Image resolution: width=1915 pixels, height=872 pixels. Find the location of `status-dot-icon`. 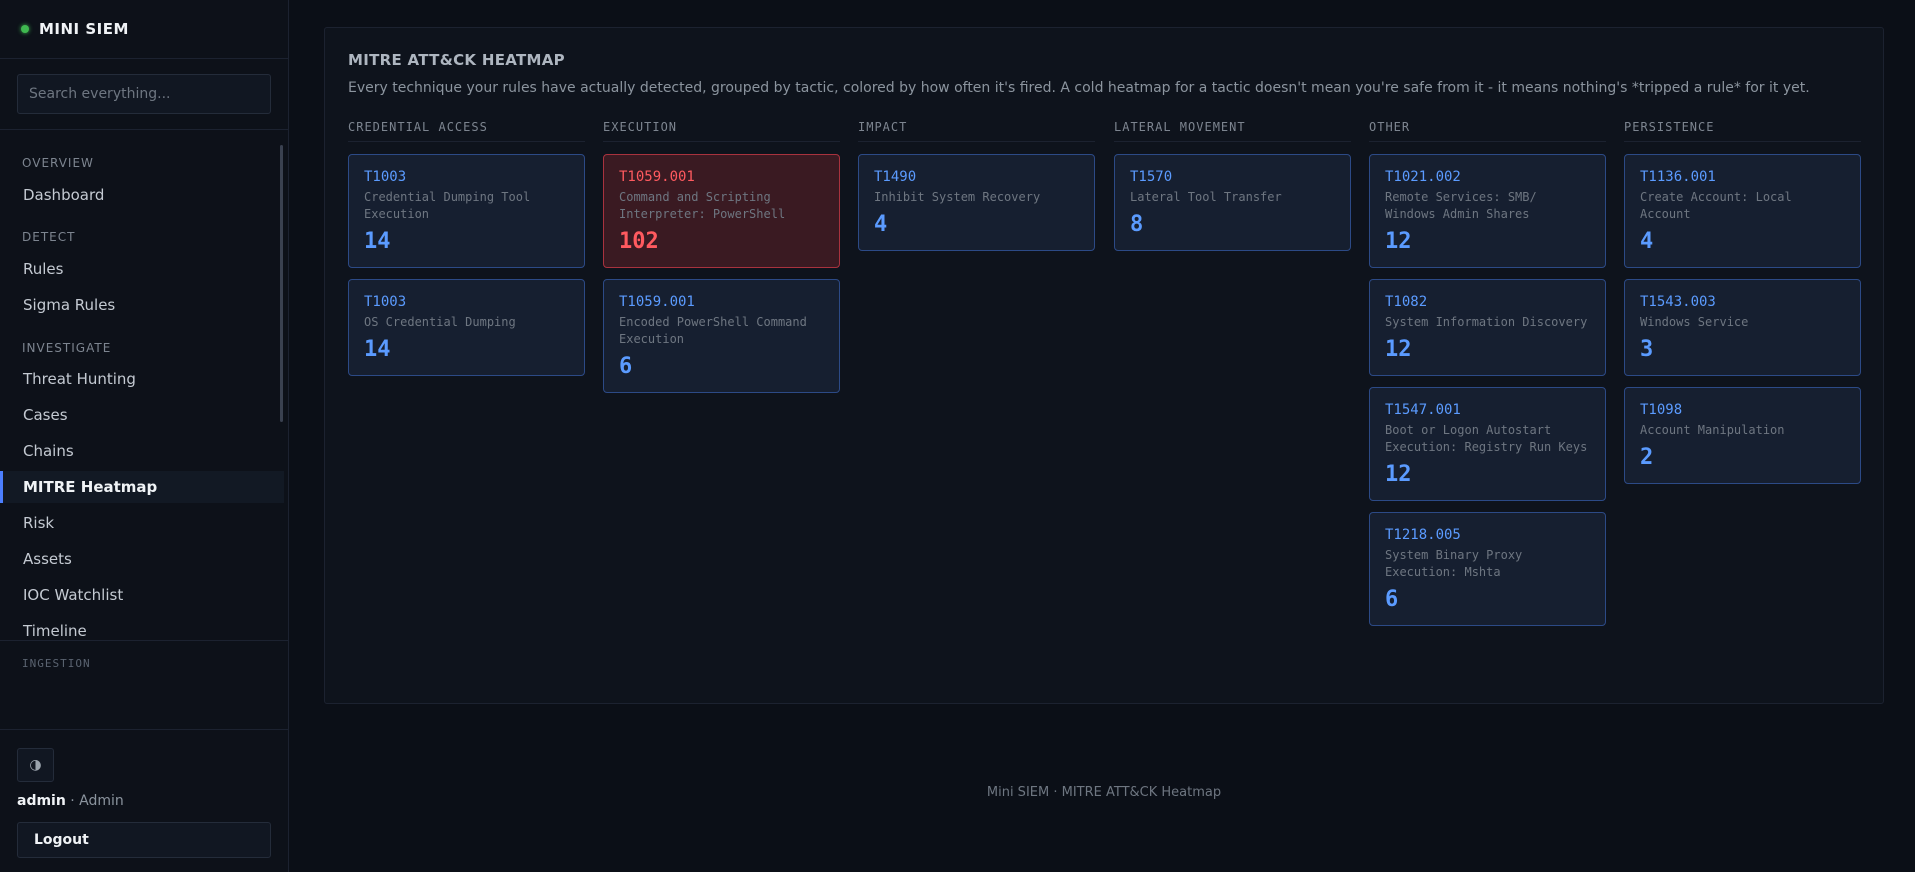

status-dot-icon is located at coordinates (25, 29).